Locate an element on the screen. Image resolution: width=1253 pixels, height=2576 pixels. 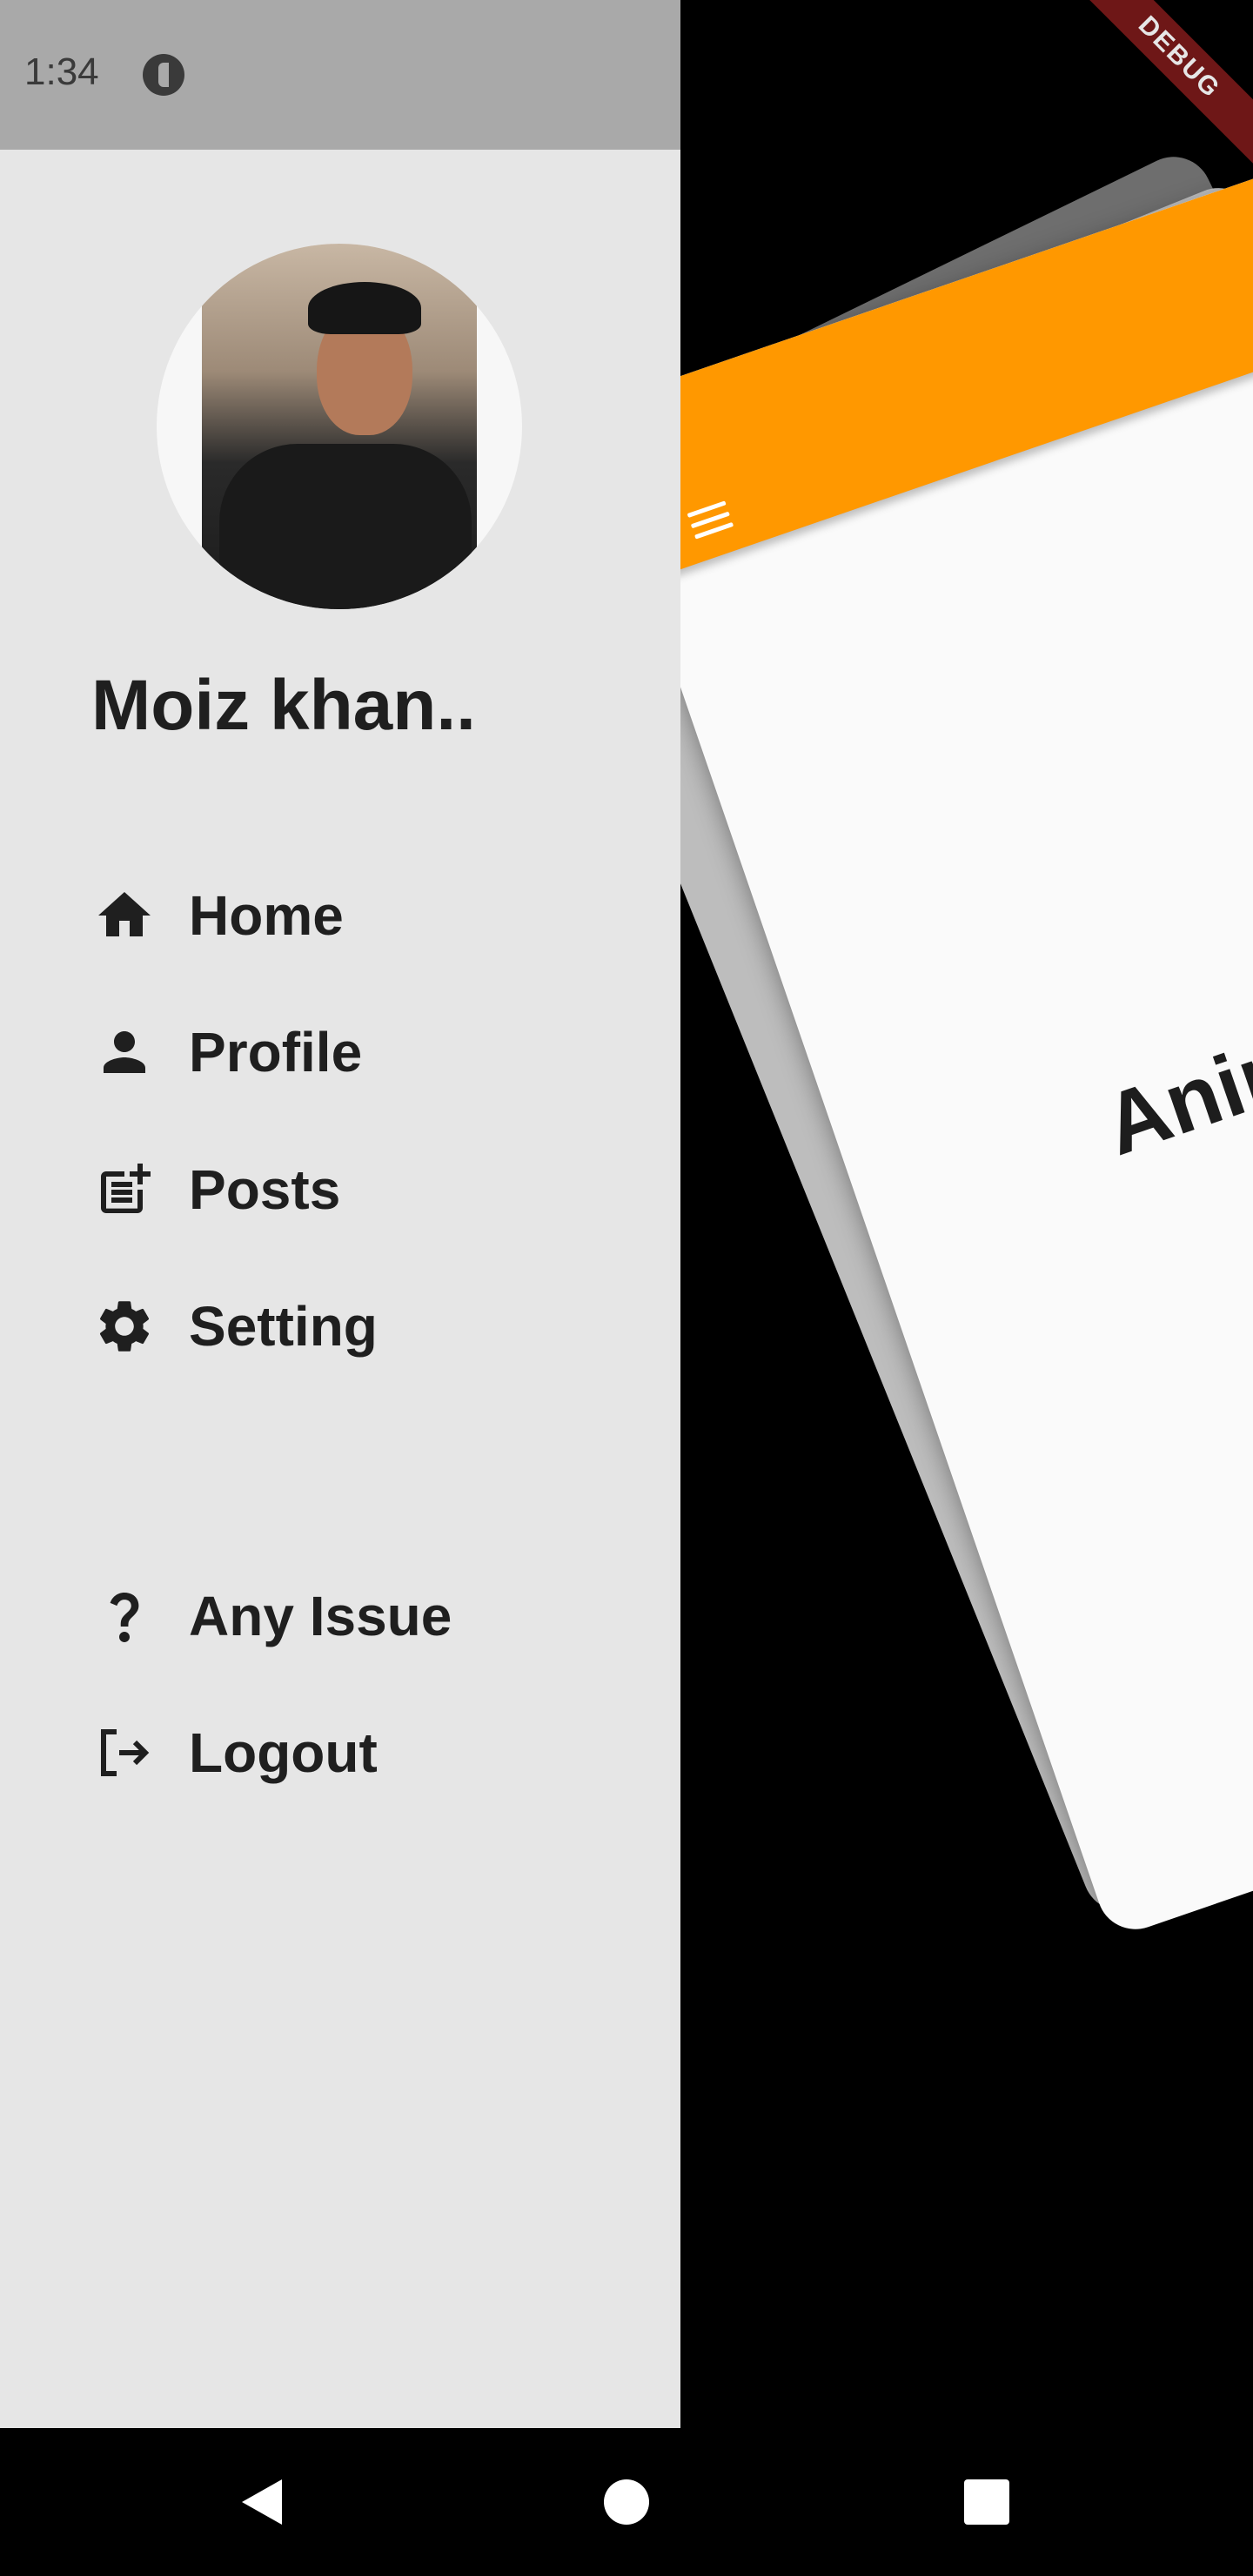
profile-photo is located at coordinates (339, 426).